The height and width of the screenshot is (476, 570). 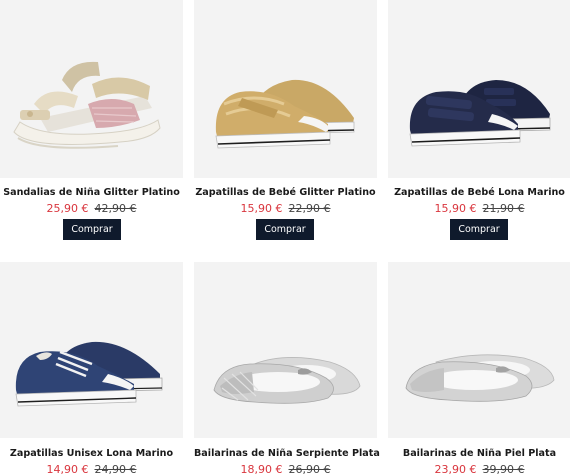 What do you see at coordinates (287, 453) in the screenshot?
I see `product-name: Bailarinas de Niña Serpiente Plata` at bounding box center [287, 453].